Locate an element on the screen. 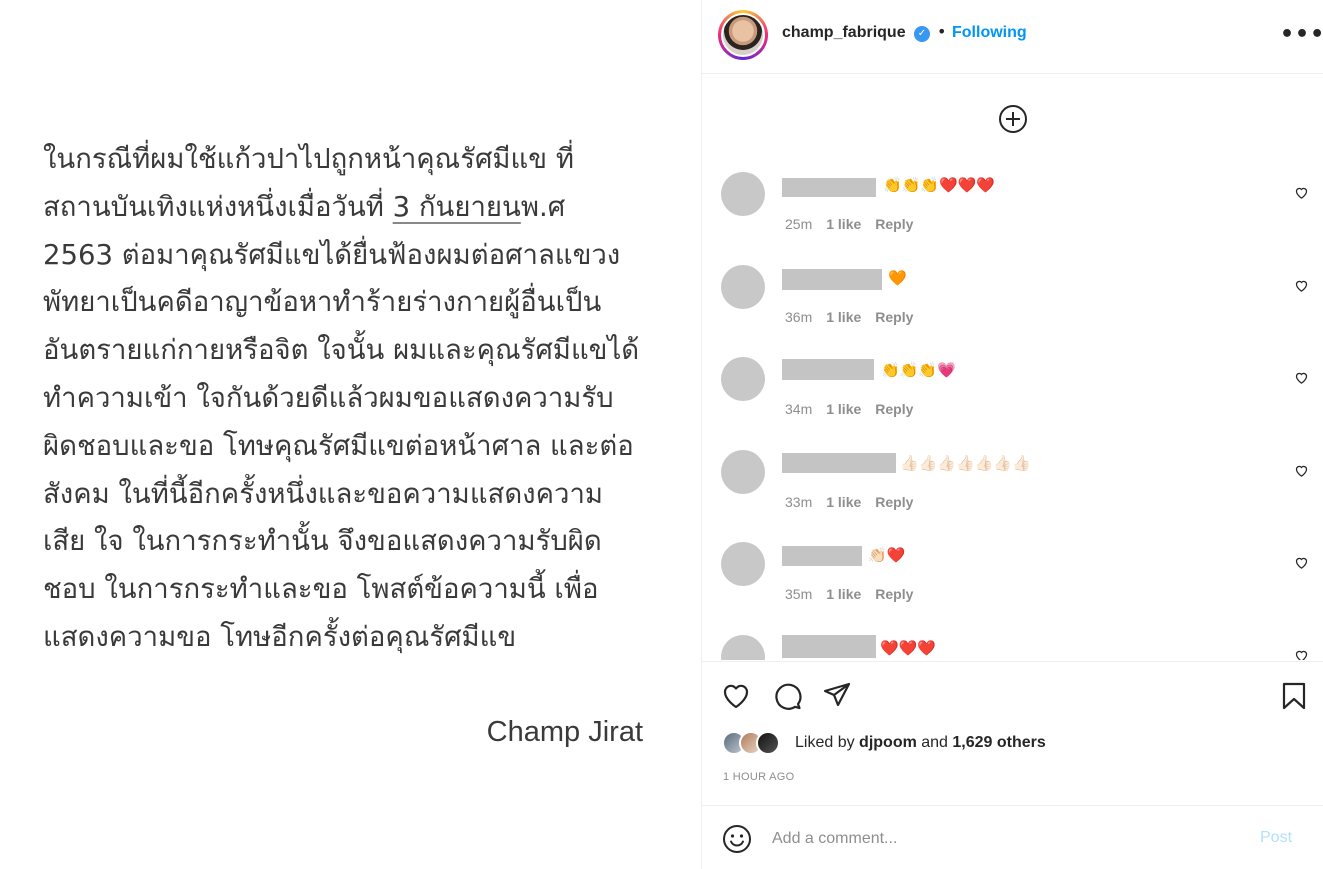 Image resolution: width=1323 pixels, height=869 pixels. save-bookmark-icon is located at coordinates (1294, 696).